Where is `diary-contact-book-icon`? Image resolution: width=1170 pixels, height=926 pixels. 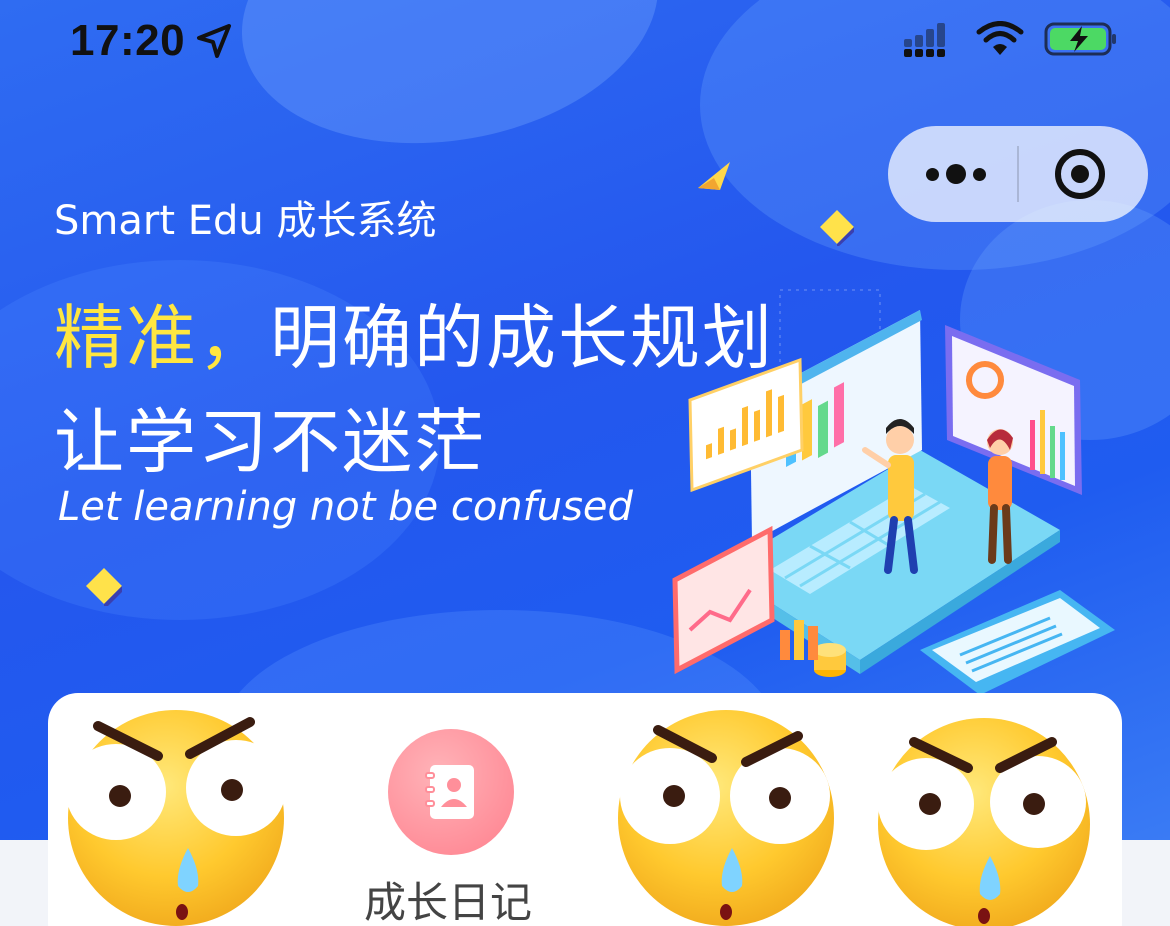 diary-contact-book-icon is located at coordinates (449, 792).